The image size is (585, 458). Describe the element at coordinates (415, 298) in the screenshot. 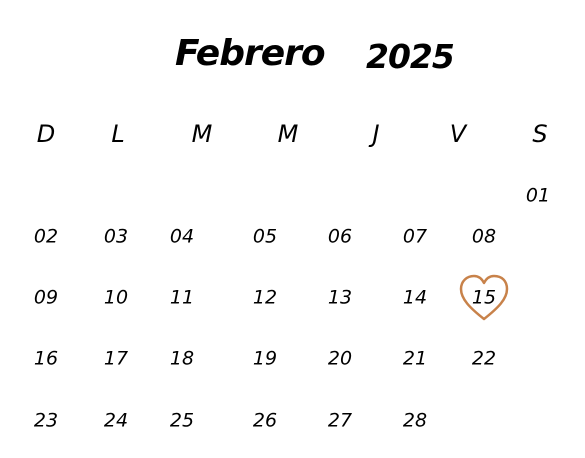

I see `day-14: 14` at that location.